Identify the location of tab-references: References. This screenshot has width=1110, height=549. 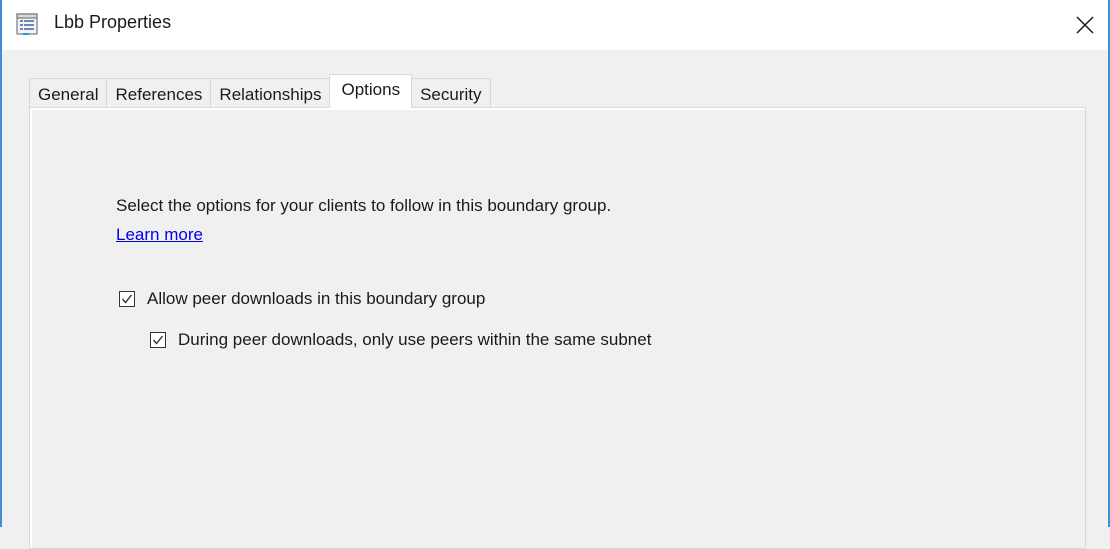
(159, 93).